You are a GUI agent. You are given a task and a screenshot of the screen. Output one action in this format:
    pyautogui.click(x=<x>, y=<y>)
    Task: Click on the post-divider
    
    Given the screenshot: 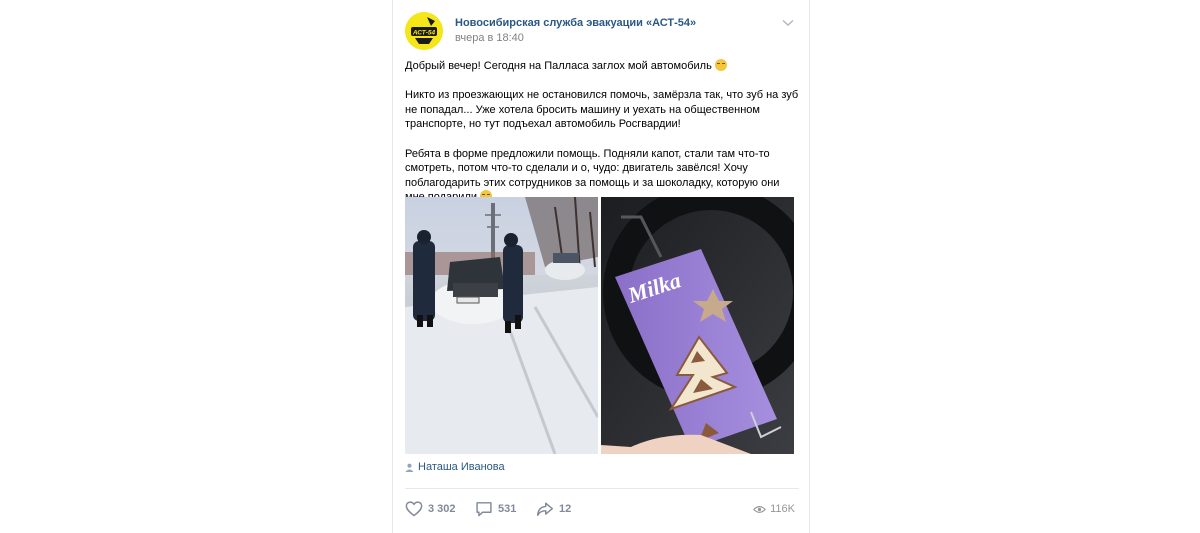 What is the action you would take?
    pyautogui.click(x=602, y=488)
    